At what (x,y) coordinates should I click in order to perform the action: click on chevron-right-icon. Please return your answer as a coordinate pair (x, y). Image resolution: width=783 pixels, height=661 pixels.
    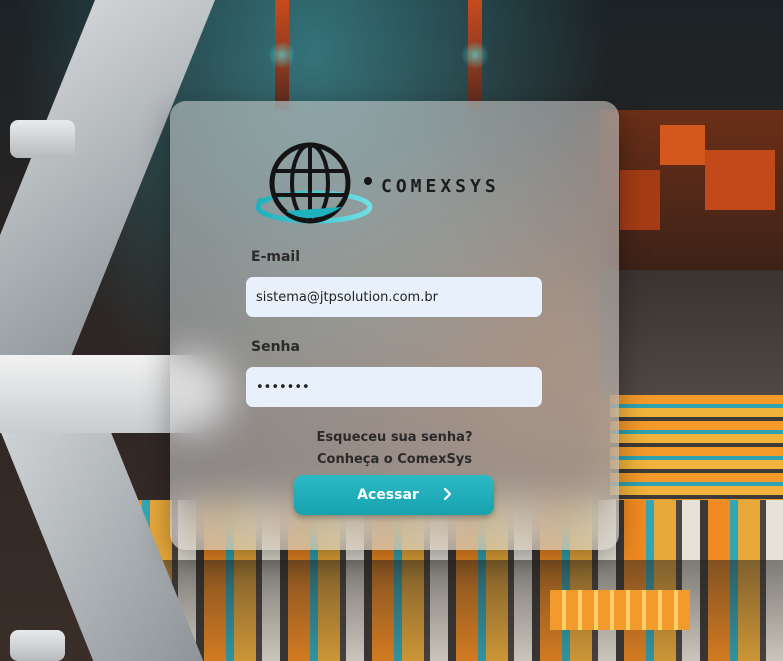
    Looking at the image, I should click on (447, 494).